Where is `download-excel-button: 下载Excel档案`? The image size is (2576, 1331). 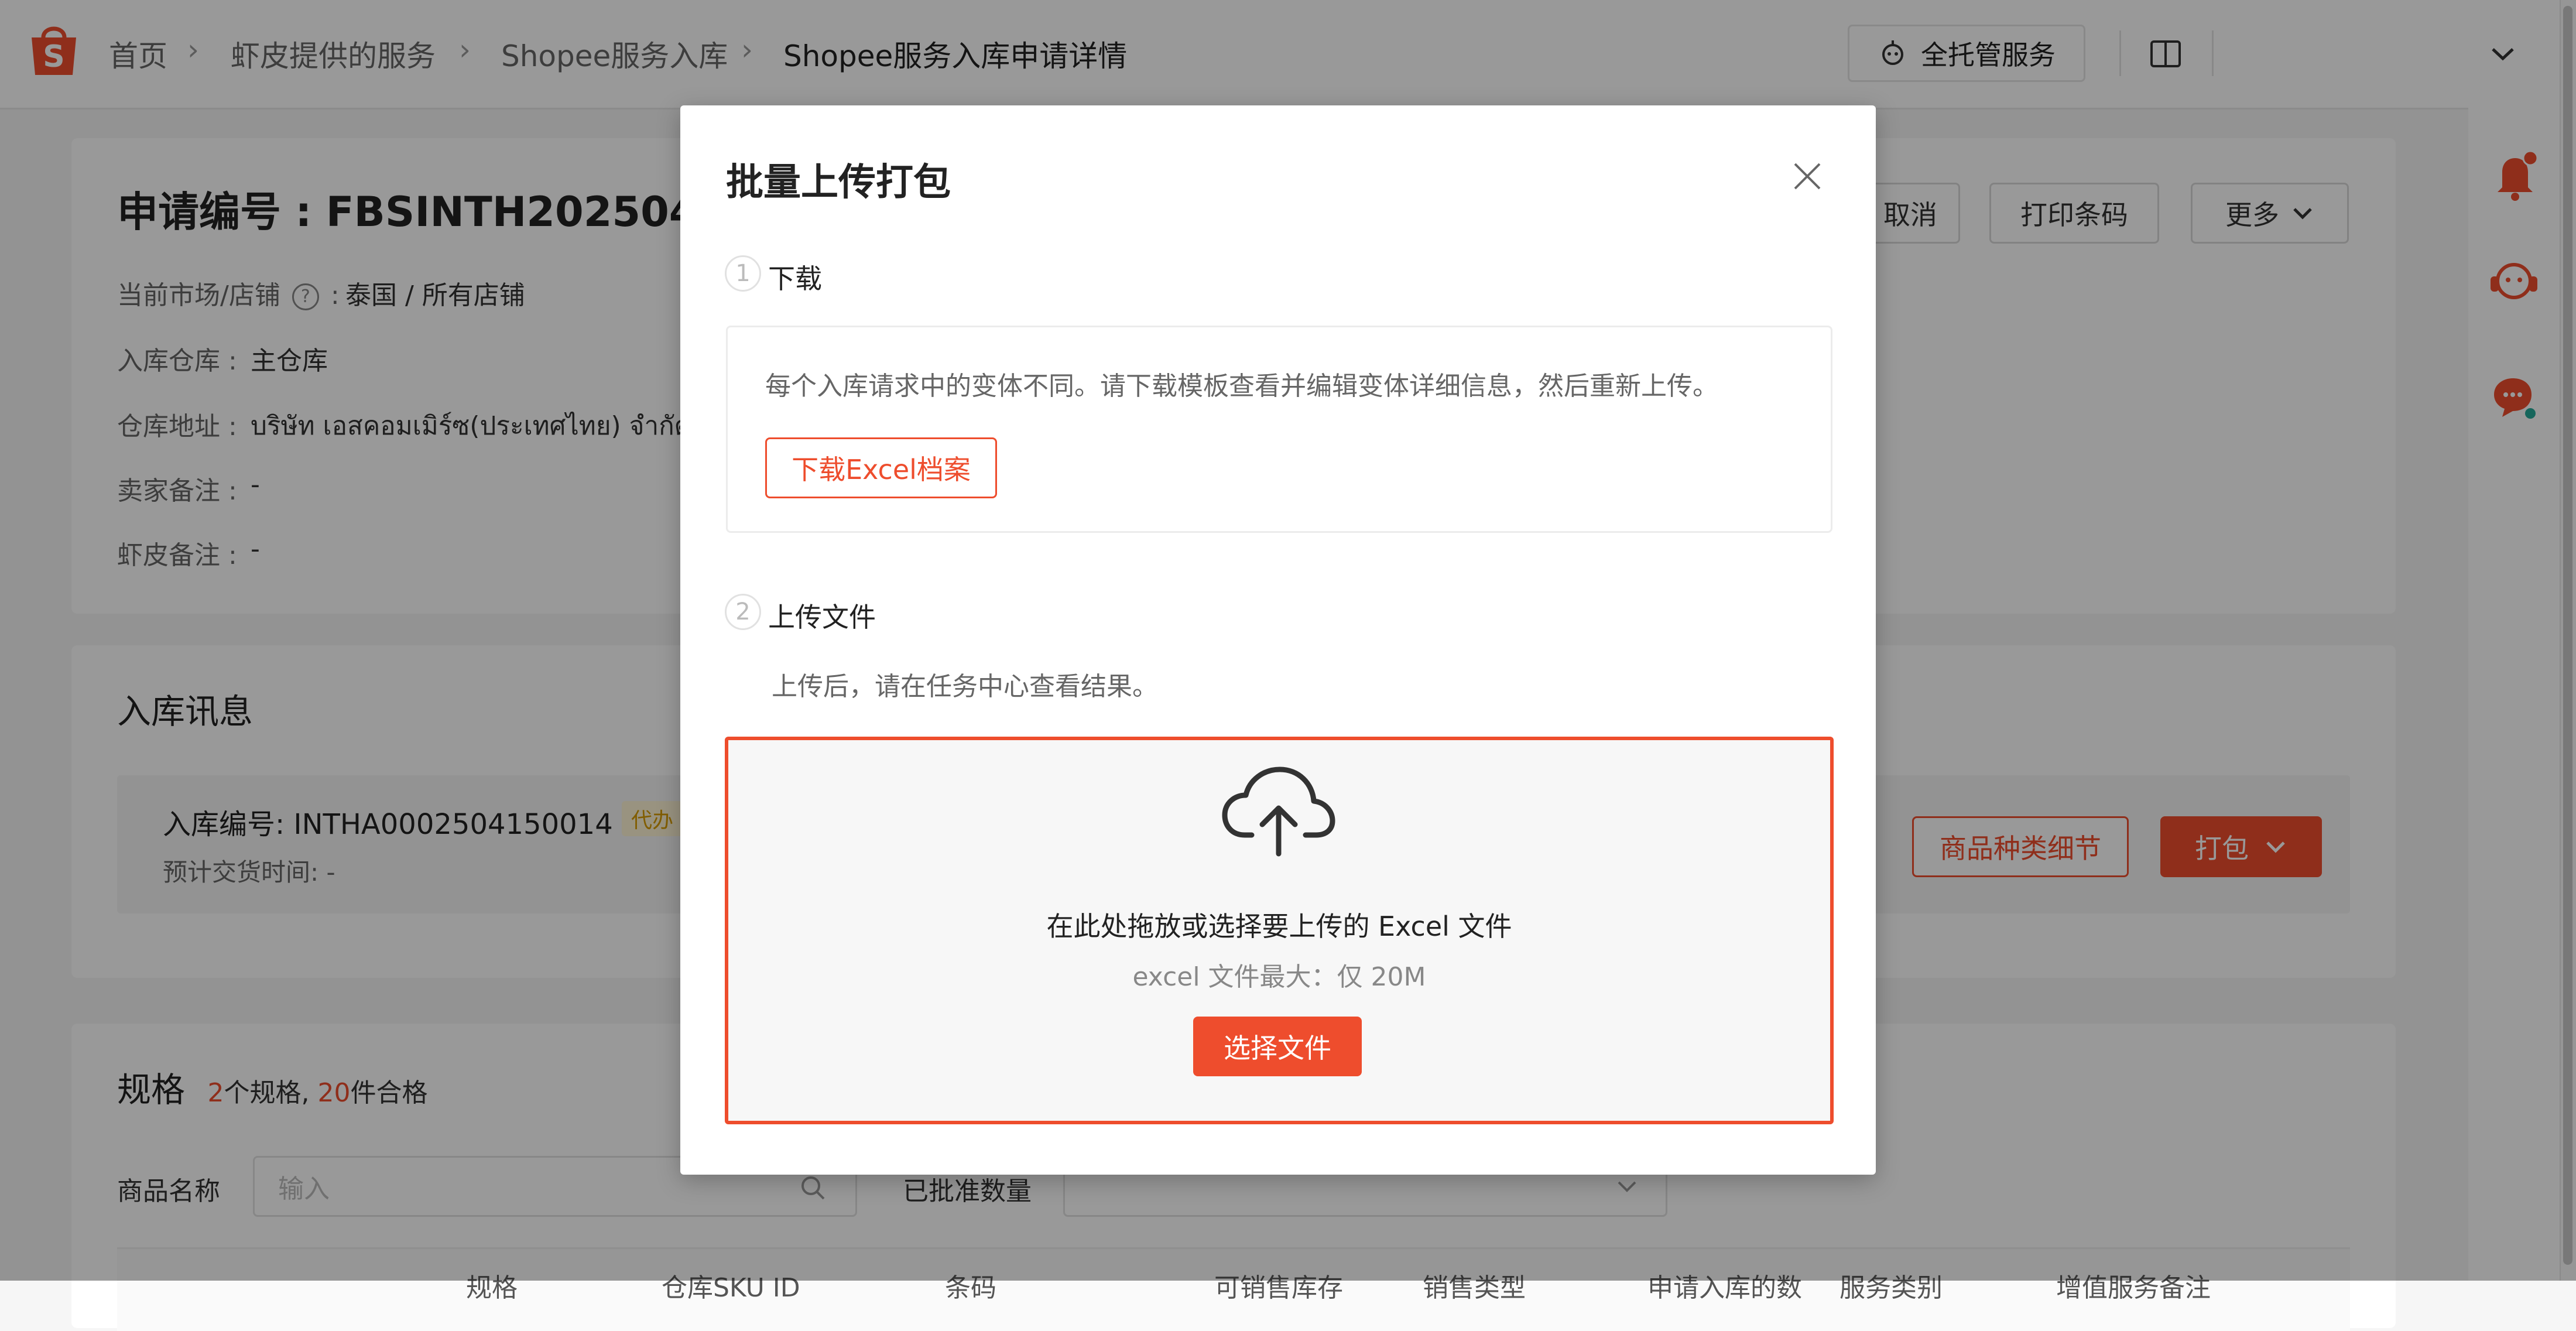
download-excel-button: 下载Excel档案 is located at coordinates (881, 468).